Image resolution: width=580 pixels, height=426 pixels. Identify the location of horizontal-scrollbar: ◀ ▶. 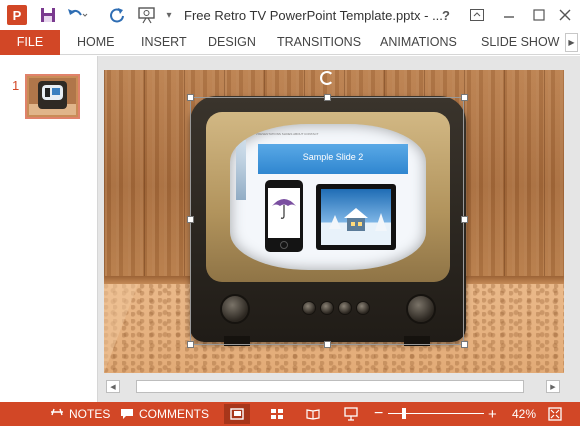
(334, 385).